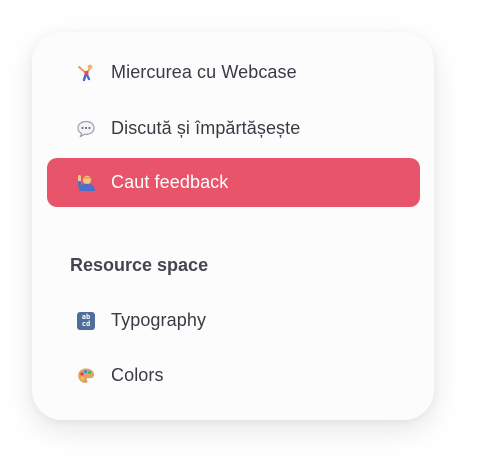 The height and width of the screenshot is (476, 490). I want to click on abcd-icon-bottom-text: cd, so click(86, 323).